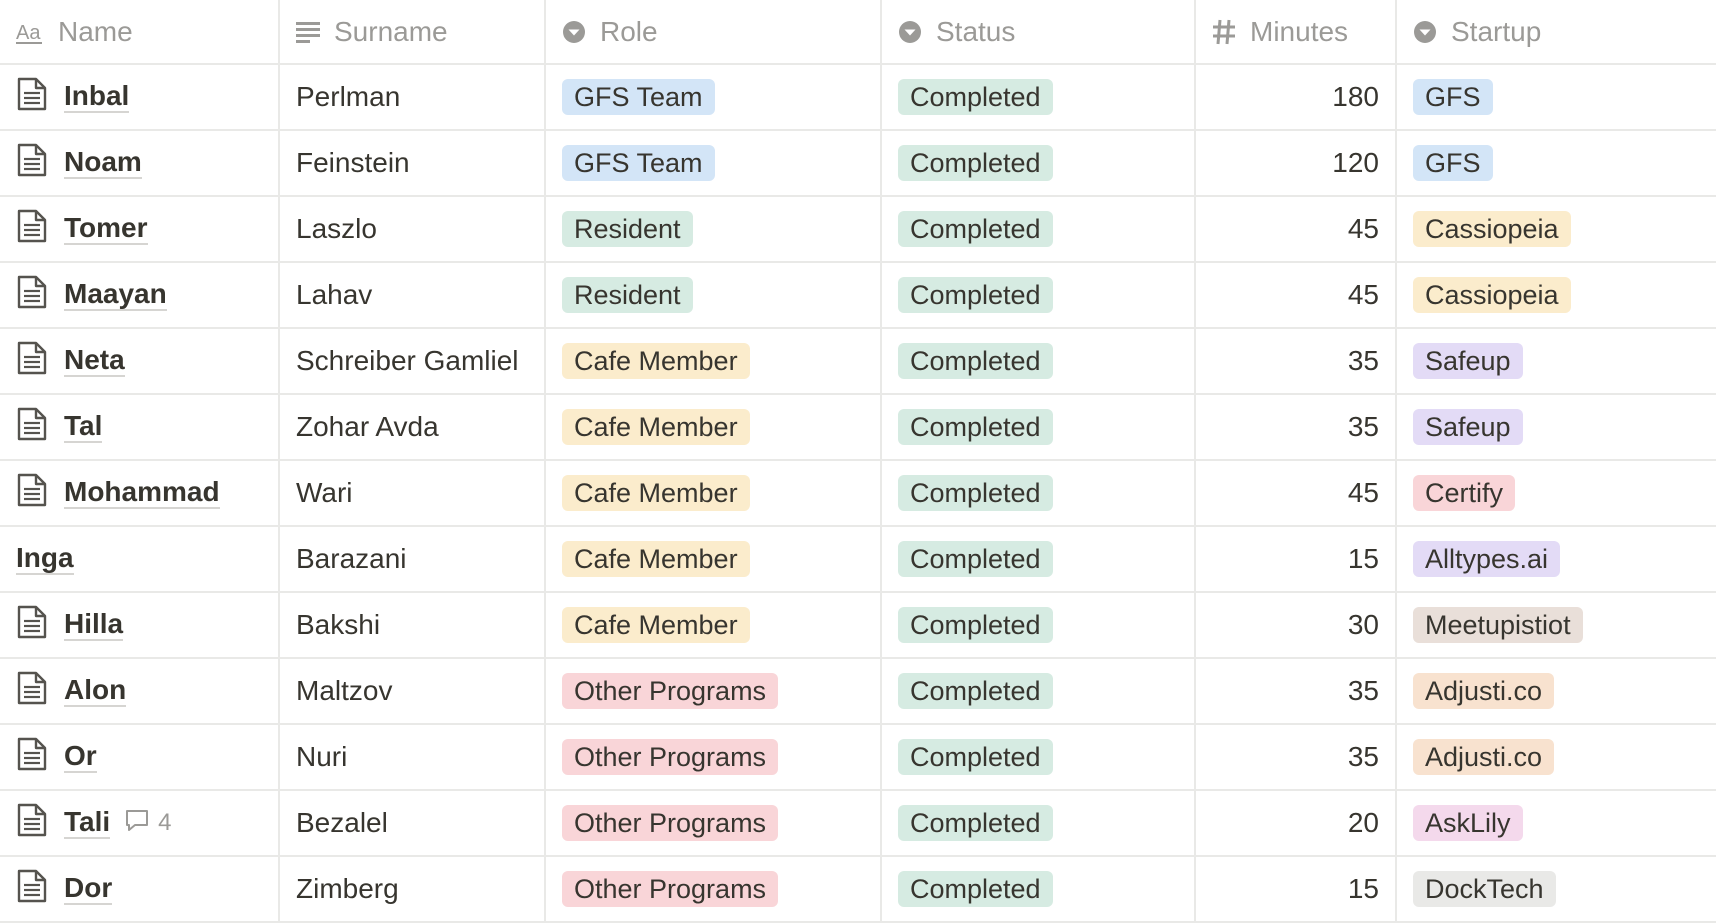 Image resolution: width=1716 pixels, height=923 pixels. What do you see at coordinates (140, 691) in the screenshot?
I see `cell-name: Alon` at bounding box center [140, 691].